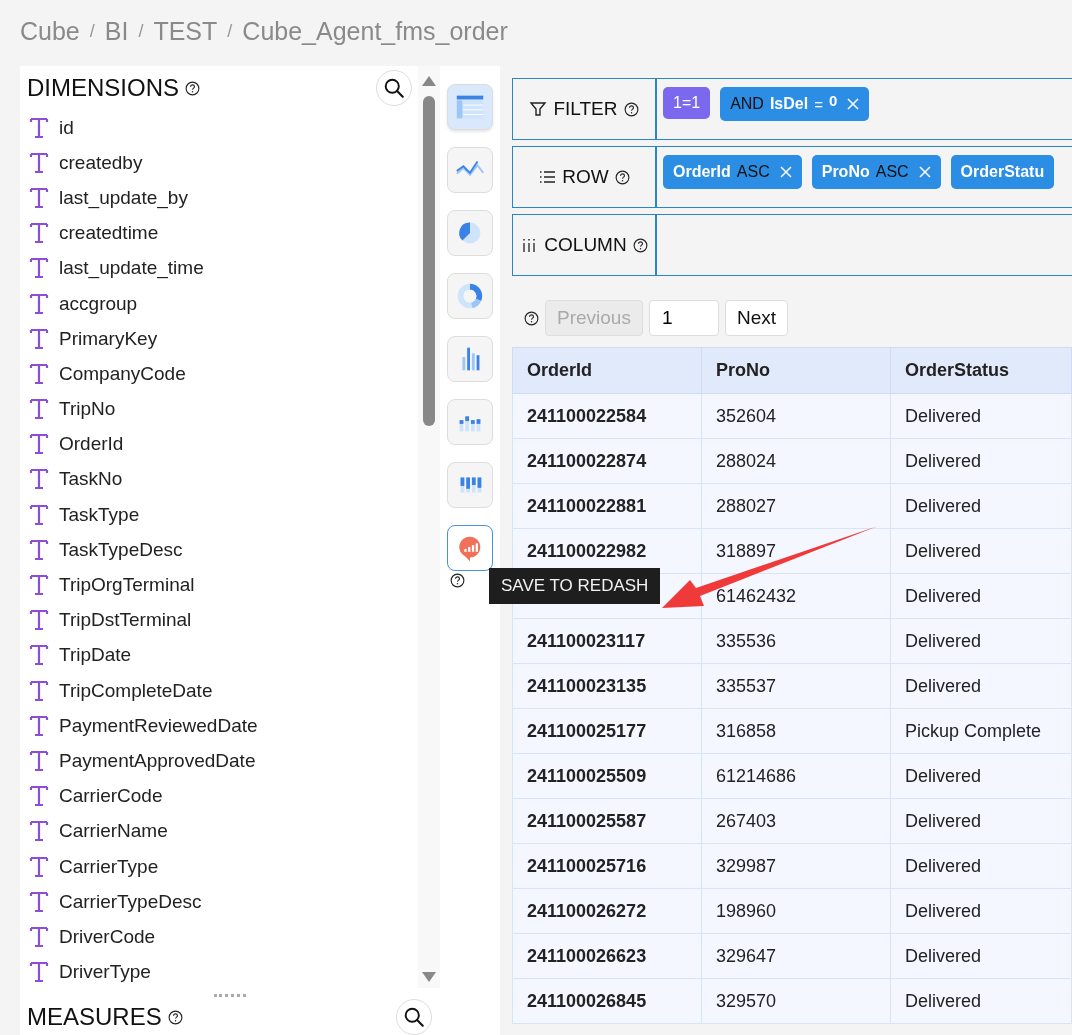  I want to click on page-input: 1, so click(683, 318).